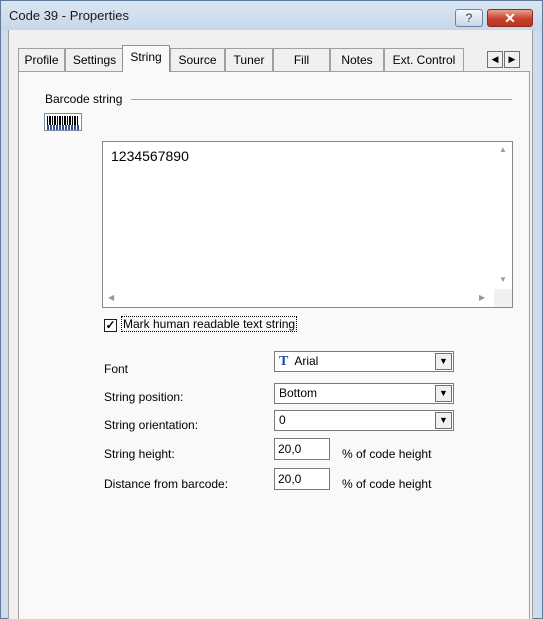 The height and width of the screenshot is (619, 543). Describe the element at coordinates (357, 59) in the screenshot. I see `tab-notes: Notes` at that location.